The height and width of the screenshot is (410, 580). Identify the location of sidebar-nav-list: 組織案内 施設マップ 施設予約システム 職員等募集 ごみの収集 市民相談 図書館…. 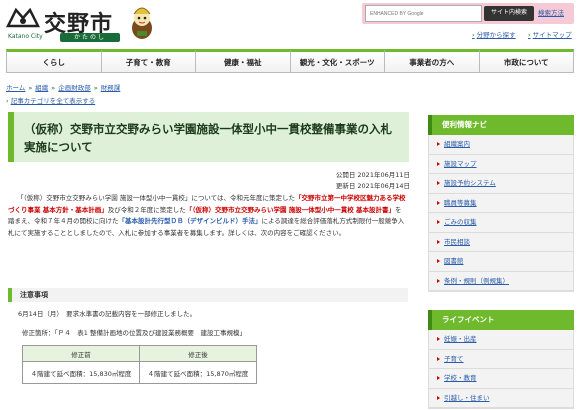
(501, 213).